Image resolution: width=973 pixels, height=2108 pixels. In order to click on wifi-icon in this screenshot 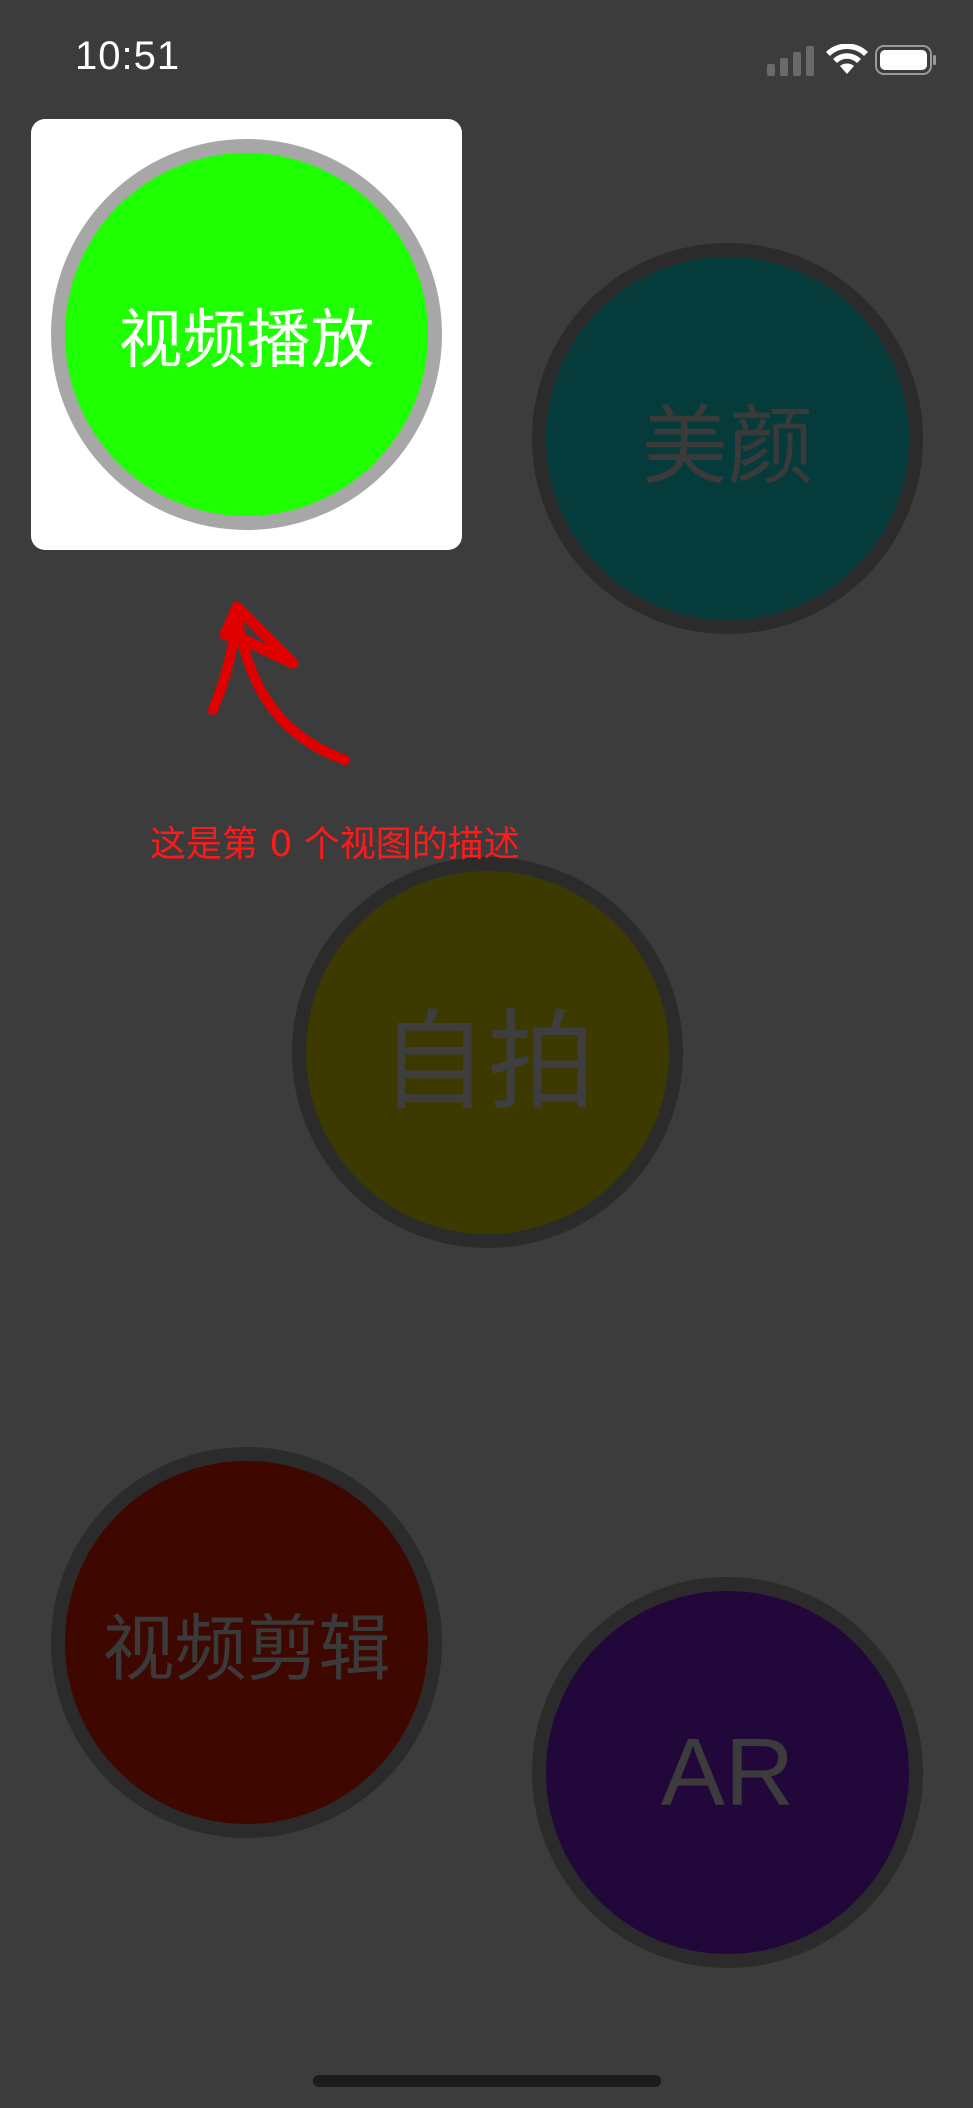, I will do `click(847, 59)`.